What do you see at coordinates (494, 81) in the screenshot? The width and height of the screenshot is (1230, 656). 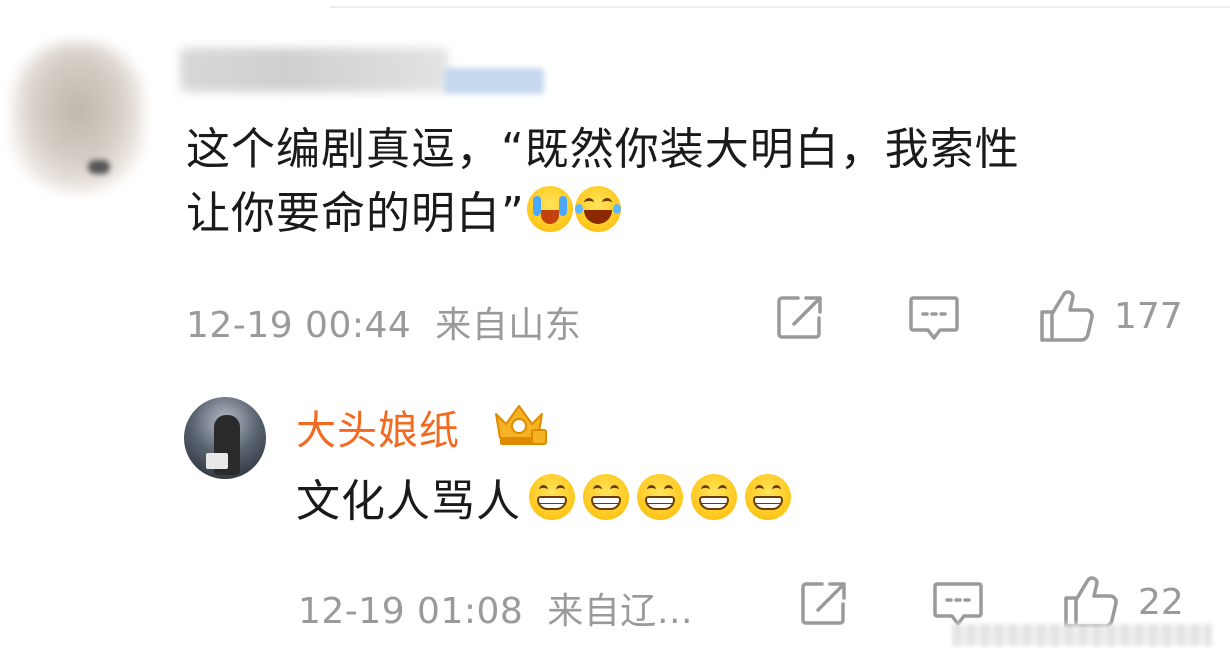 I see `blurred-badge` at bounding box center [494, 81].